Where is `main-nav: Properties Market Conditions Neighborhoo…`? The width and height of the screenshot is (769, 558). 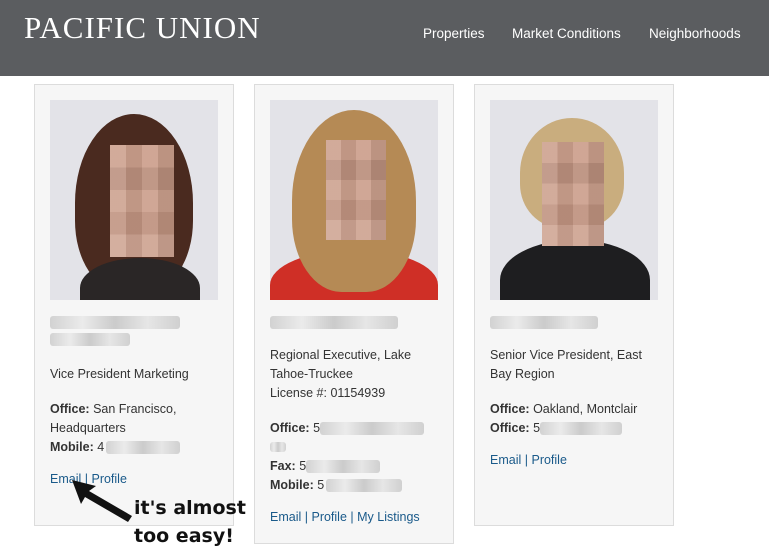 main-nav: Properties Market Conditions Neighborhoo… is located at coordinates (384, 36).